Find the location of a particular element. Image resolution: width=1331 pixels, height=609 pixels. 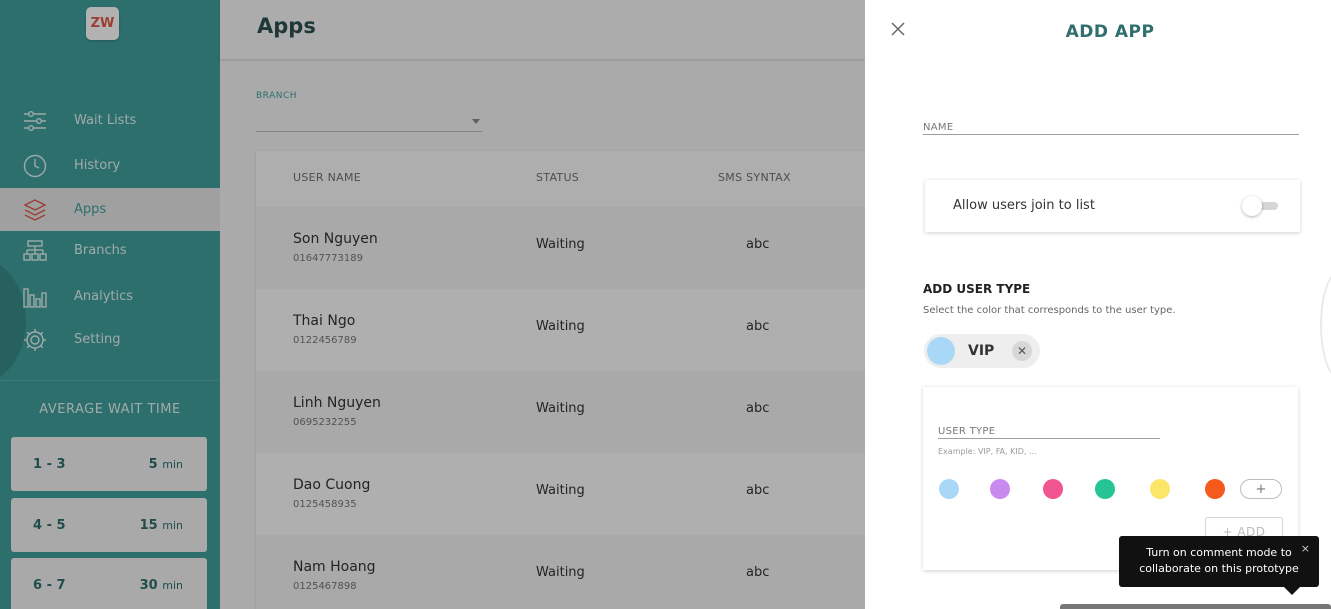

panel-edge-decoration is located at coordinates (1325, 325).